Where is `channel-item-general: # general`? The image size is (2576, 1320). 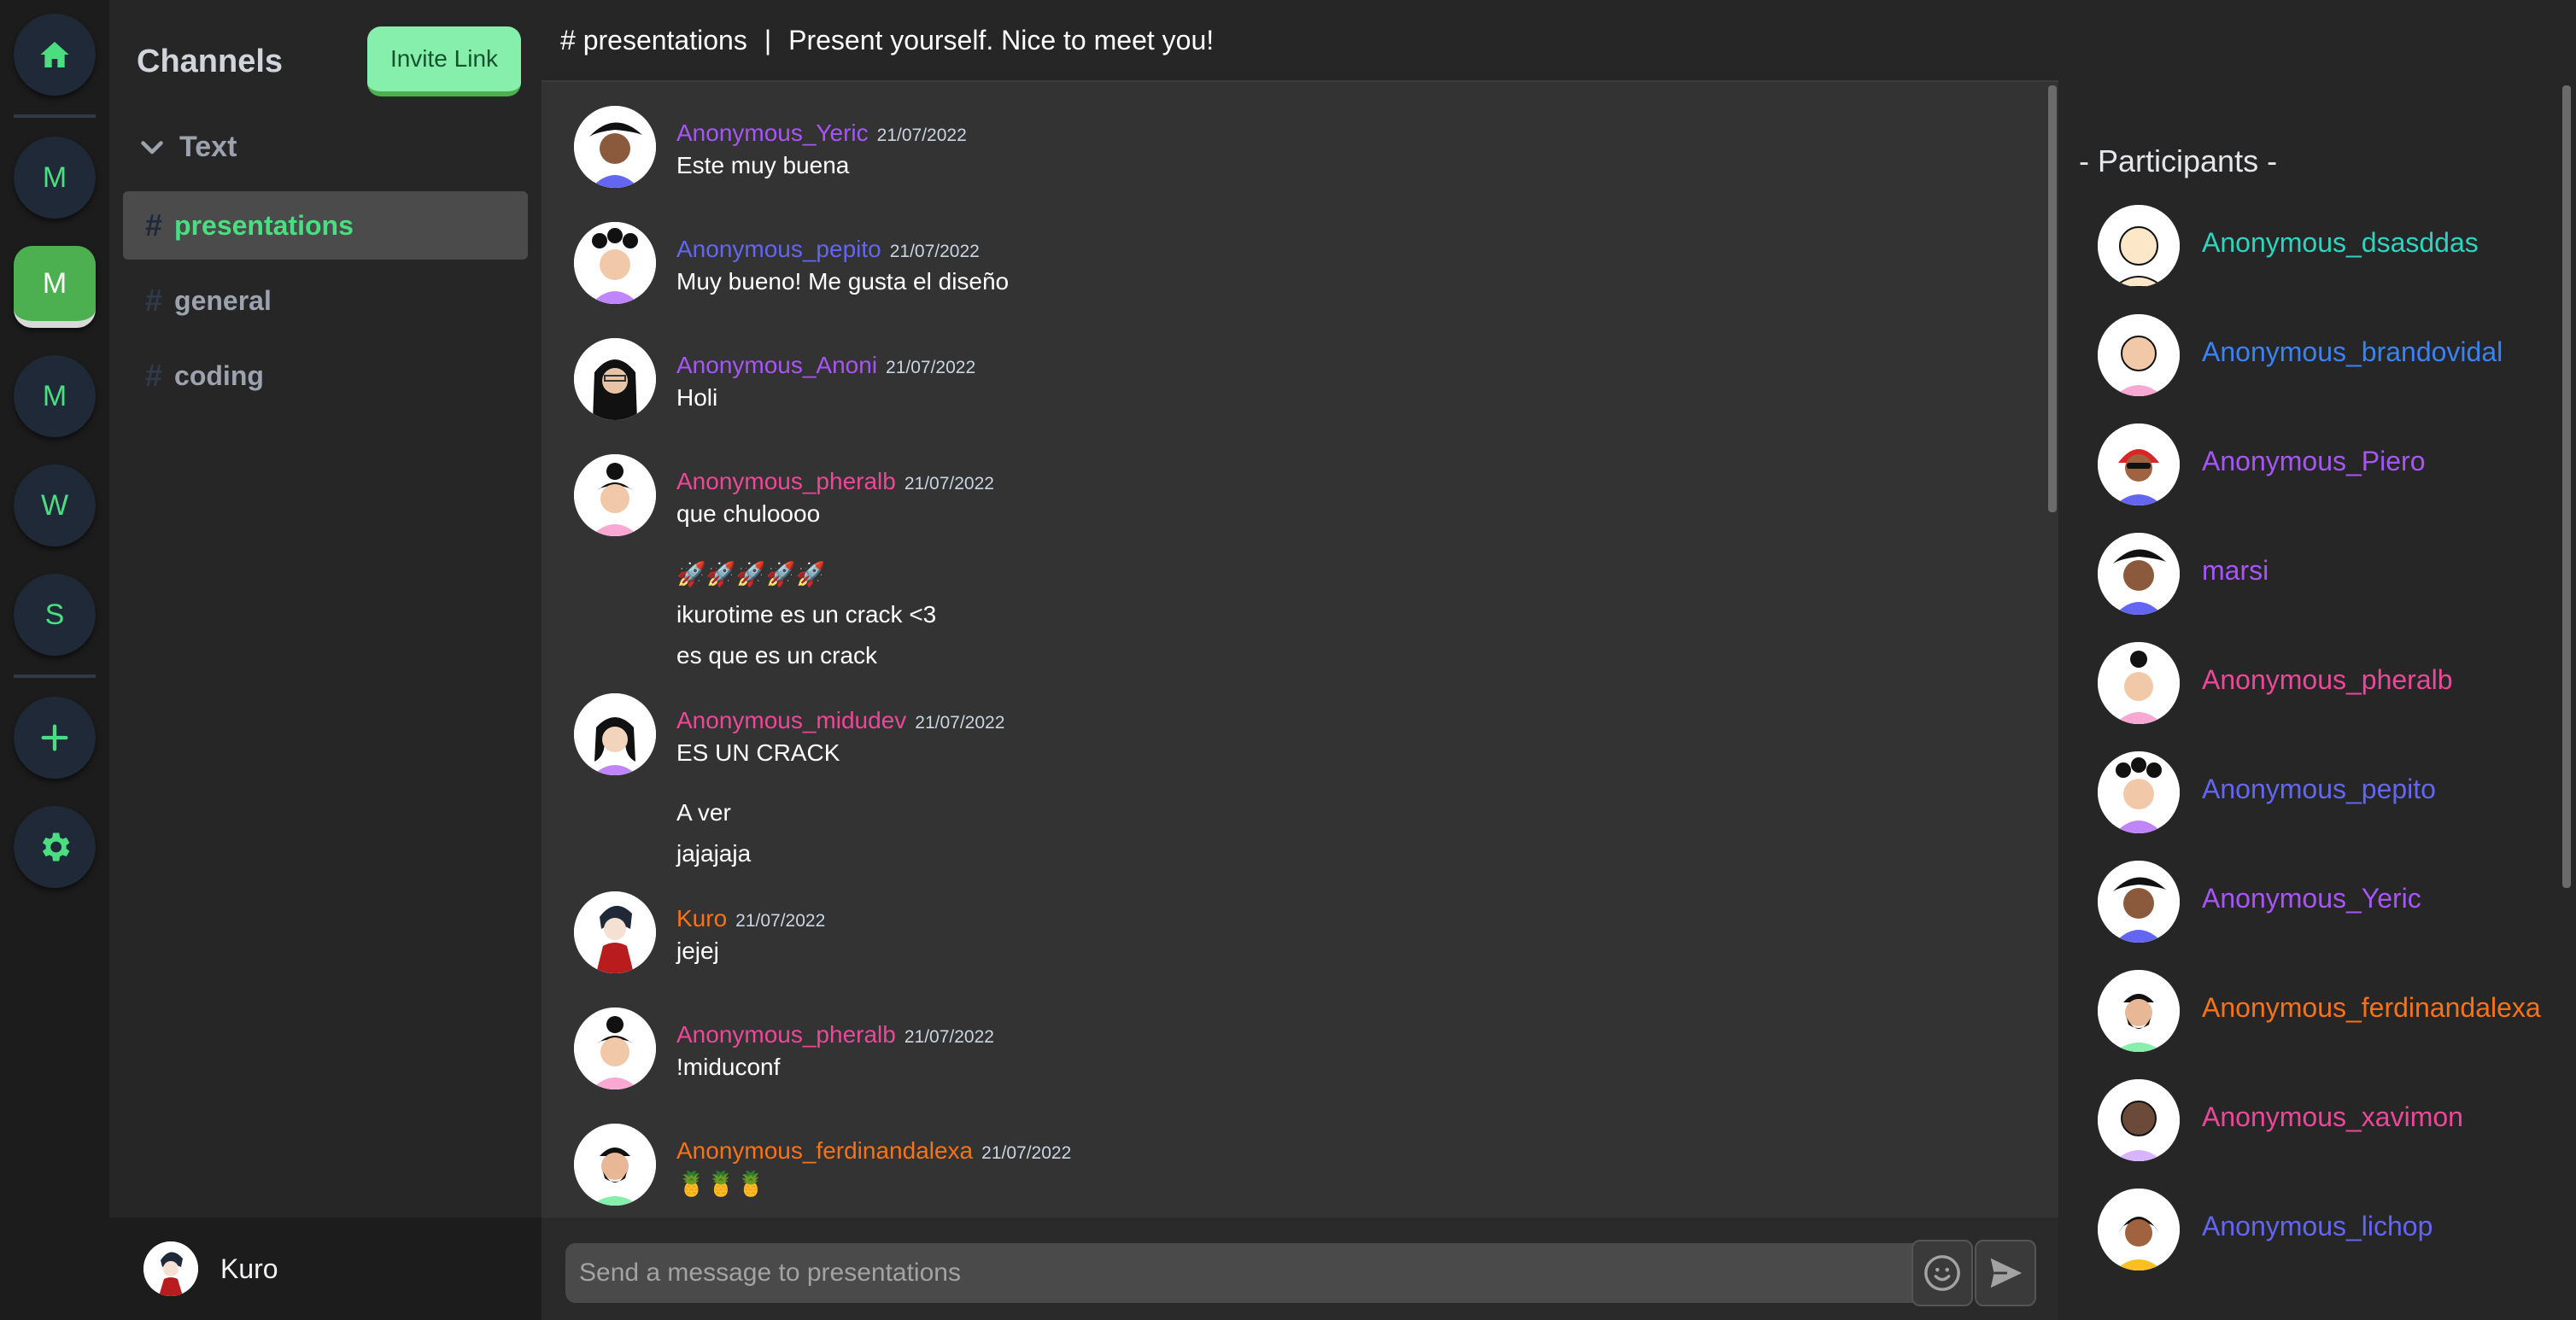
channel-item-general: # general is located at coordinates (325, 300).